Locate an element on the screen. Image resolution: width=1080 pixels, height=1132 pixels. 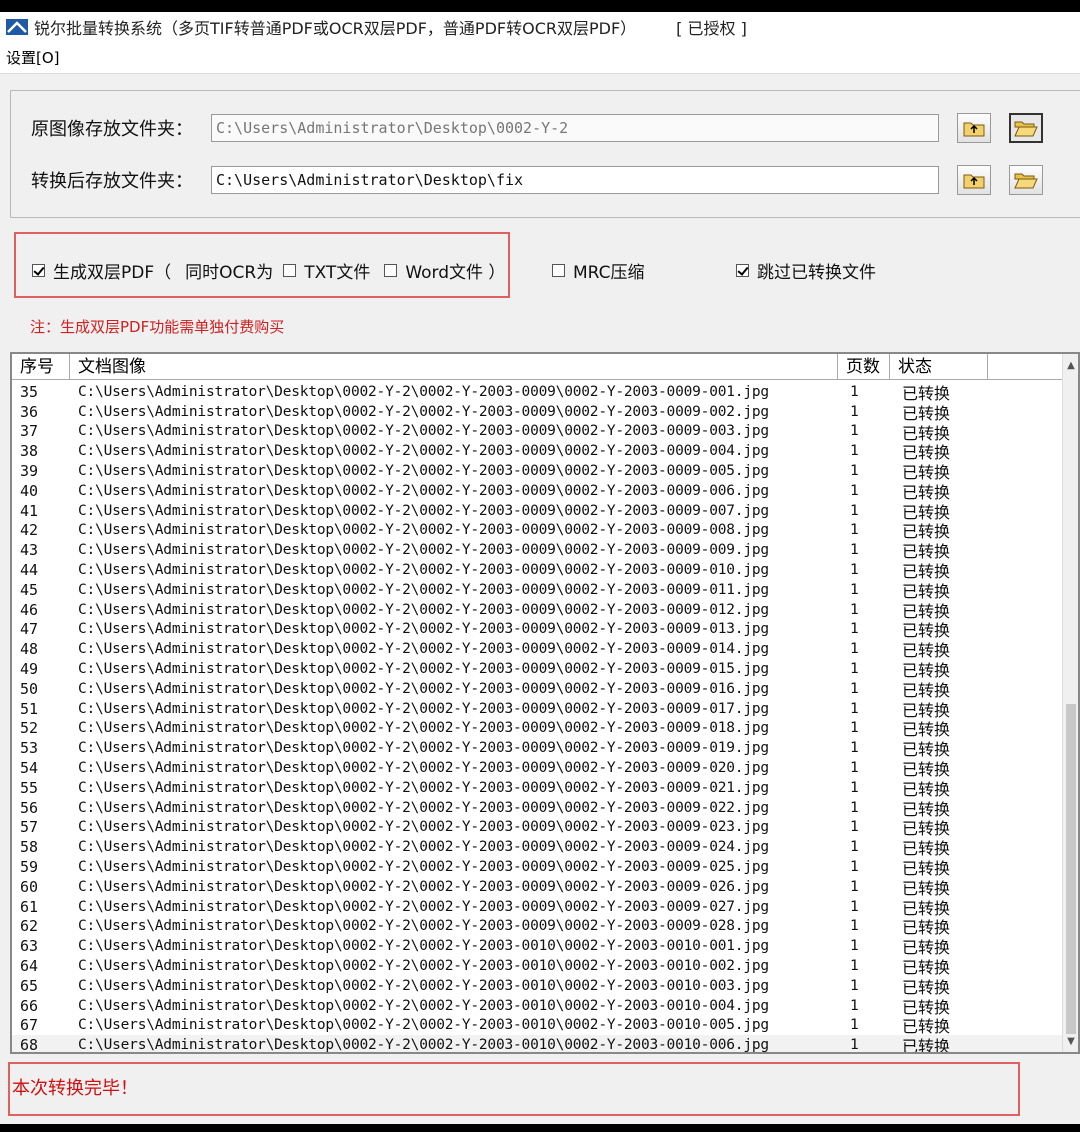
skip-converted-option: 跳过已转换文件 is located at coordinates (806, 270).